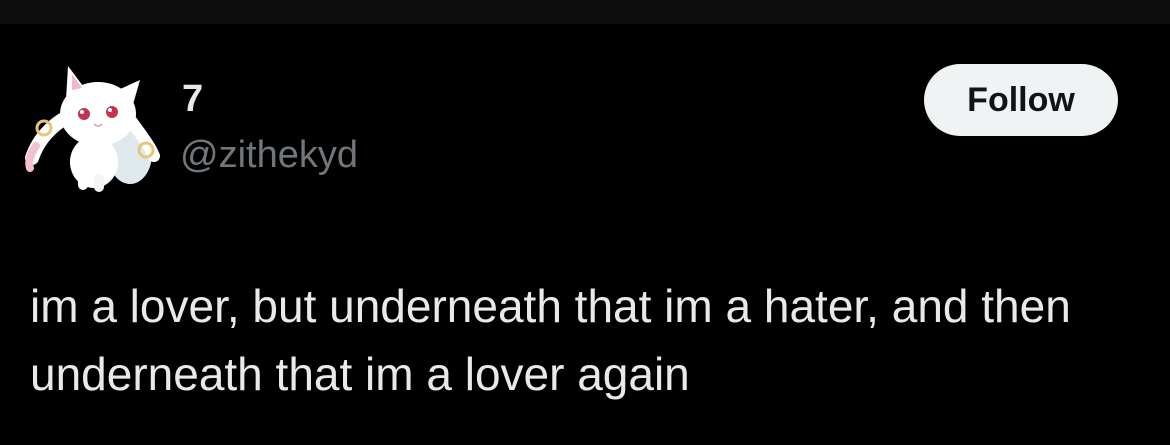 Image resolution: width=1170 pixels, height=445 pixels. I want to click on author-display-name: 7, so click(192, 99).